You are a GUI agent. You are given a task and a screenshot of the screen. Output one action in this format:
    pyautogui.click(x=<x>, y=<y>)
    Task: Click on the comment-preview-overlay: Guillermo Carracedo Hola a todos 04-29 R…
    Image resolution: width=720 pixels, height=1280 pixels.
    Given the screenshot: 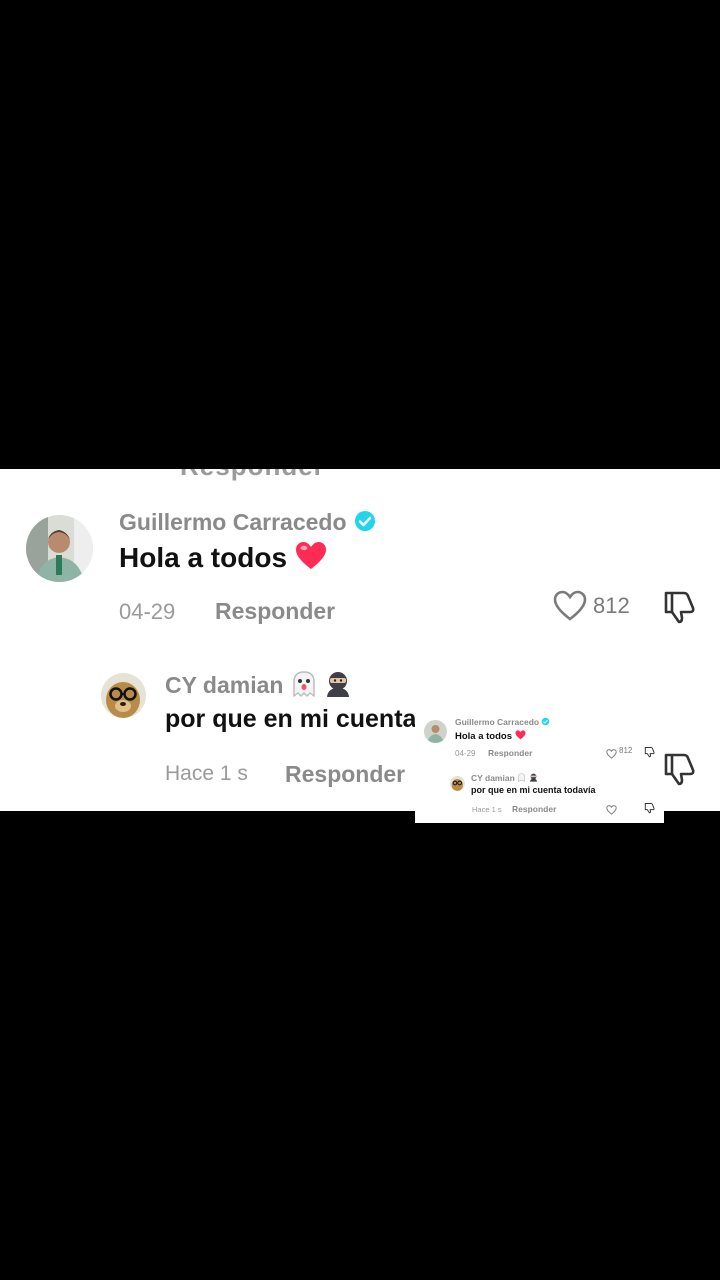 What is the action you would take?
    pyautogui.click(x=539, y=763)
    